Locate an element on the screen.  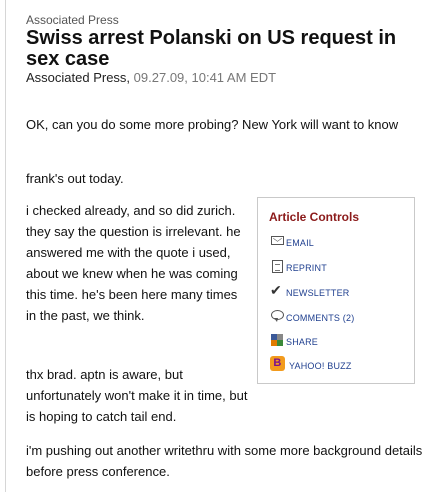
yahoo-buzz-link: b YAHOO! BUZZ is located at coordinates (311, 364).